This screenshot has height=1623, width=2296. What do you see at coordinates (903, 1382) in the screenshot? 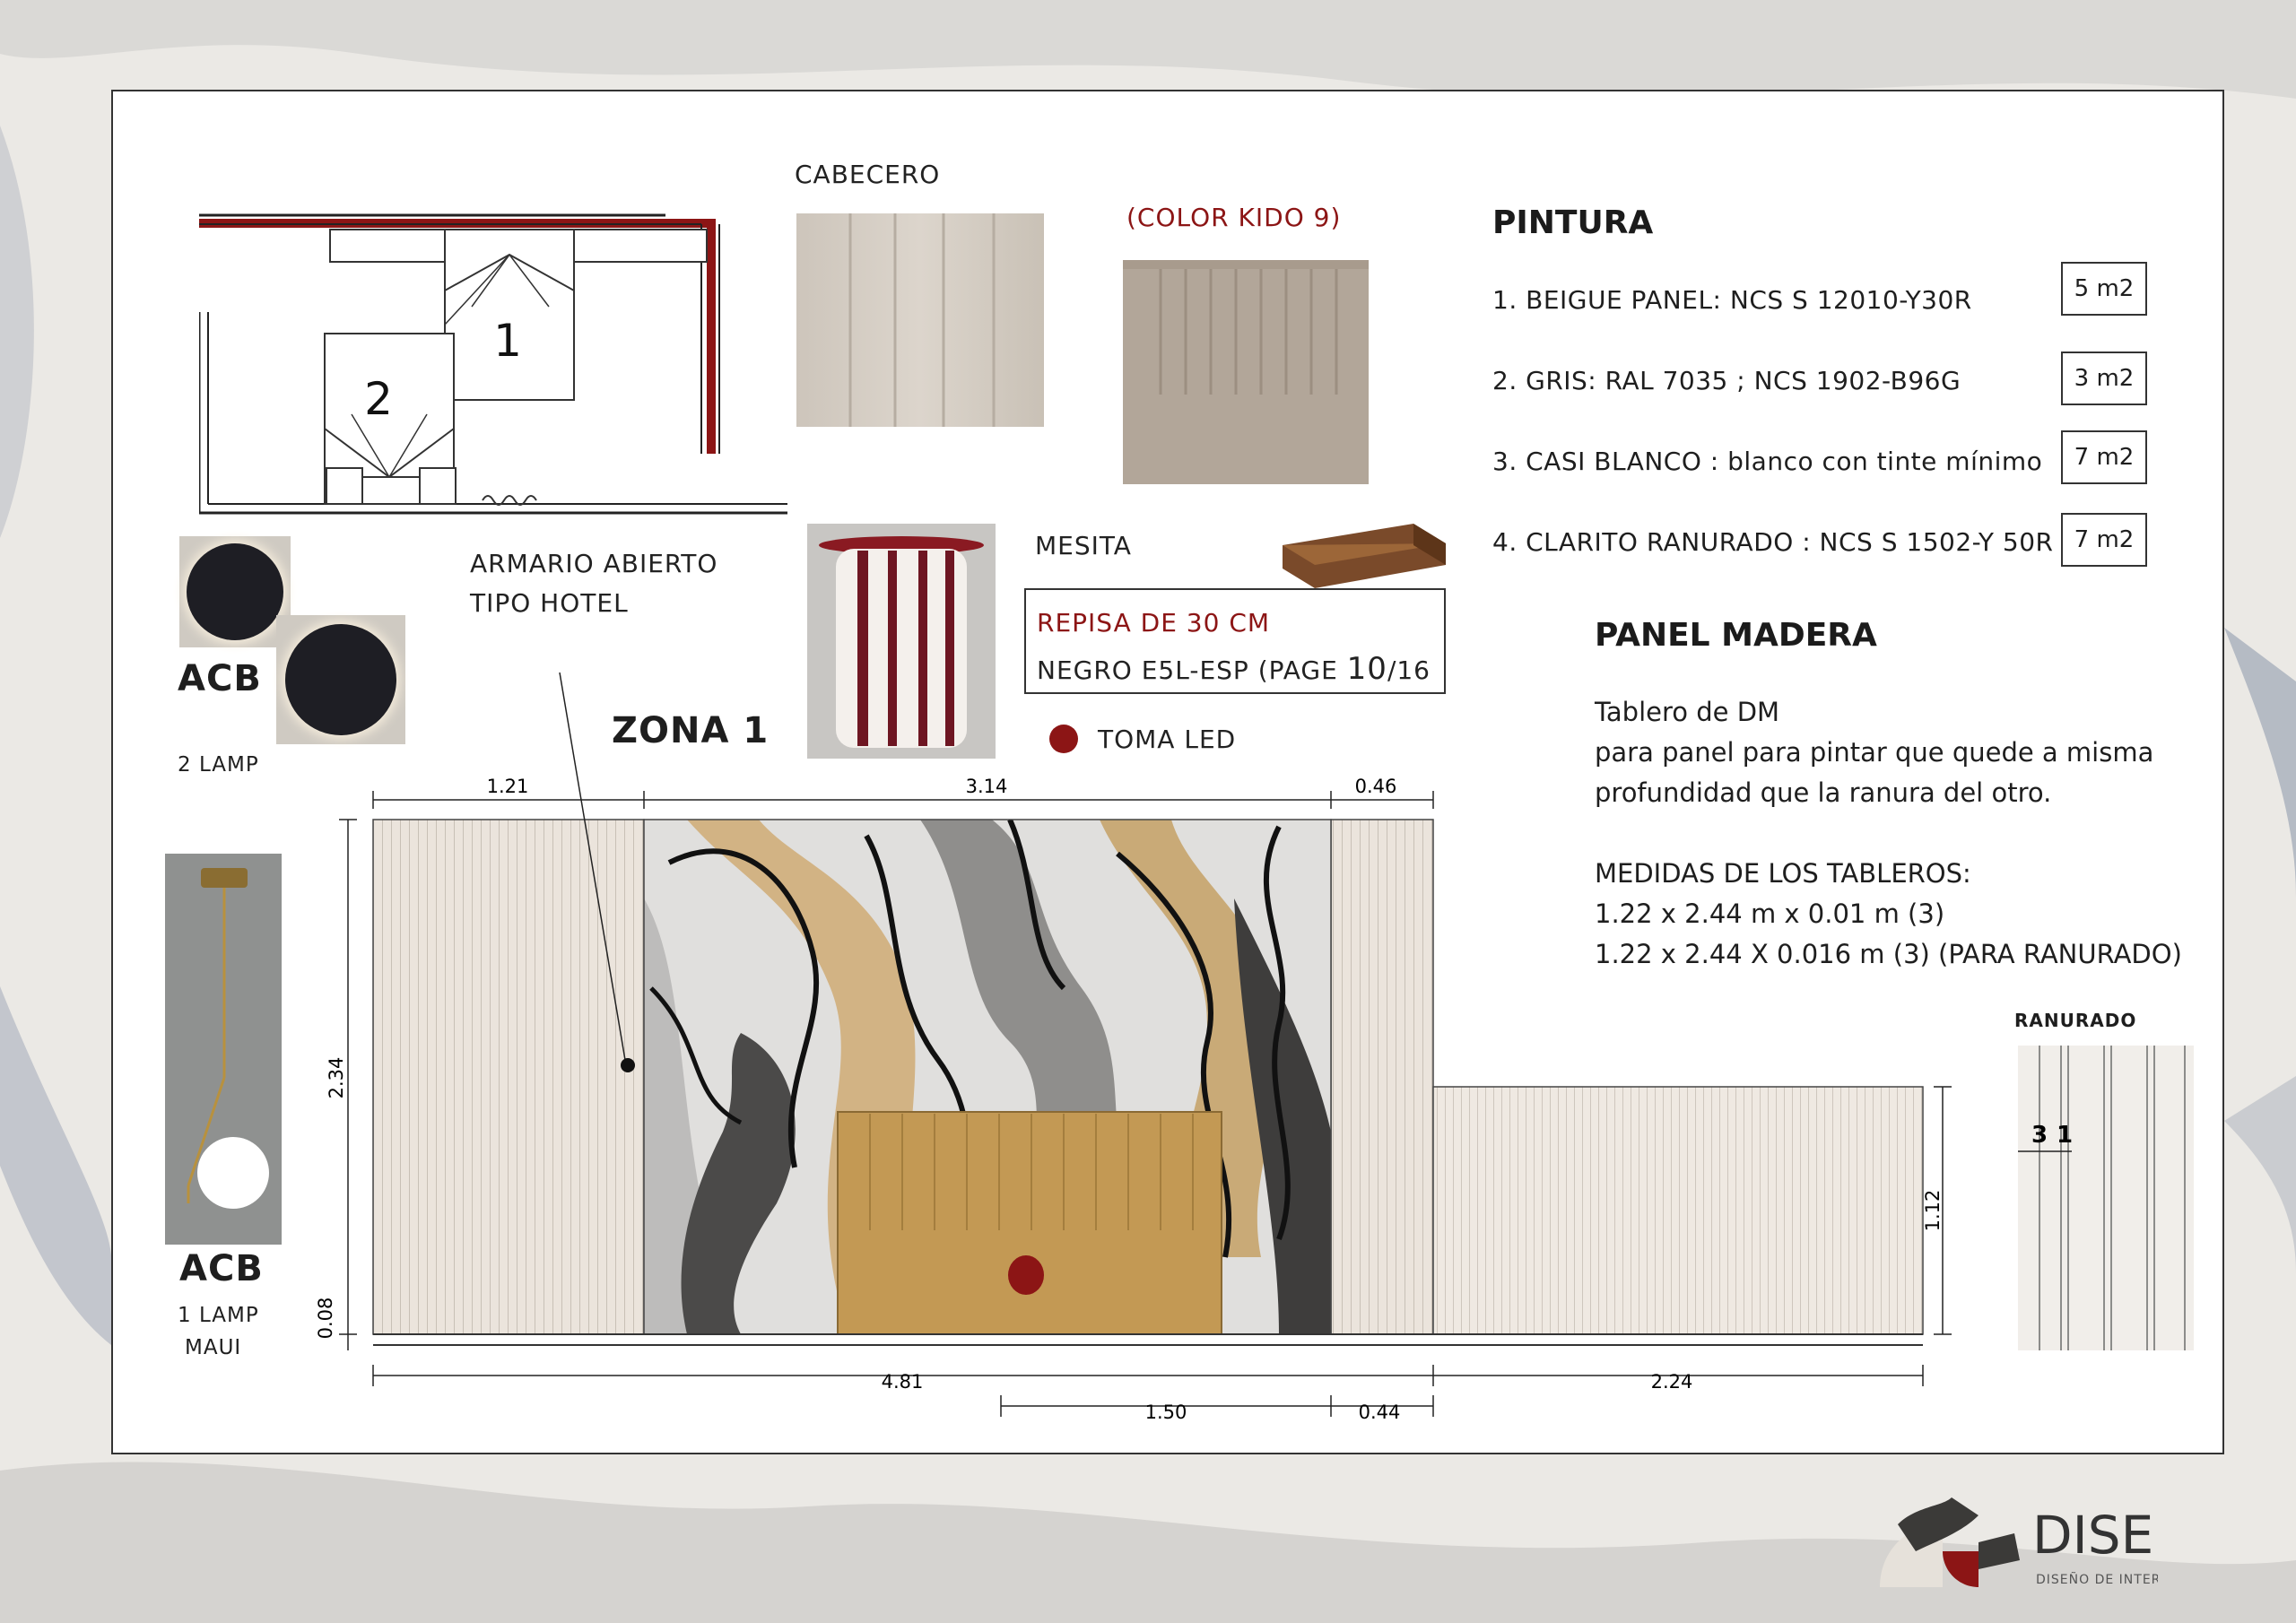
I see `dim-bottom-main: 4.81` at bounding box center [903, 1382].